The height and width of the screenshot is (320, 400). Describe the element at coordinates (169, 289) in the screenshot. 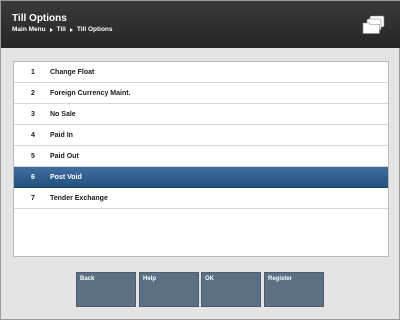

I see `help-button: Help` at that location.